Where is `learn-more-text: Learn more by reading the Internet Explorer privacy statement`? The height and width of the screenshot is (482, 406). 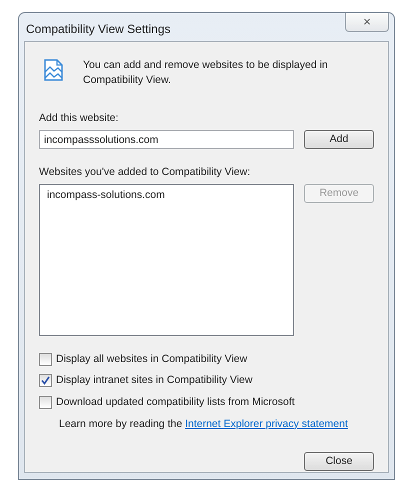
learn-more-text: Learn more by reading the Internet Explorer privacy statement is located at coordinates (203, 424).